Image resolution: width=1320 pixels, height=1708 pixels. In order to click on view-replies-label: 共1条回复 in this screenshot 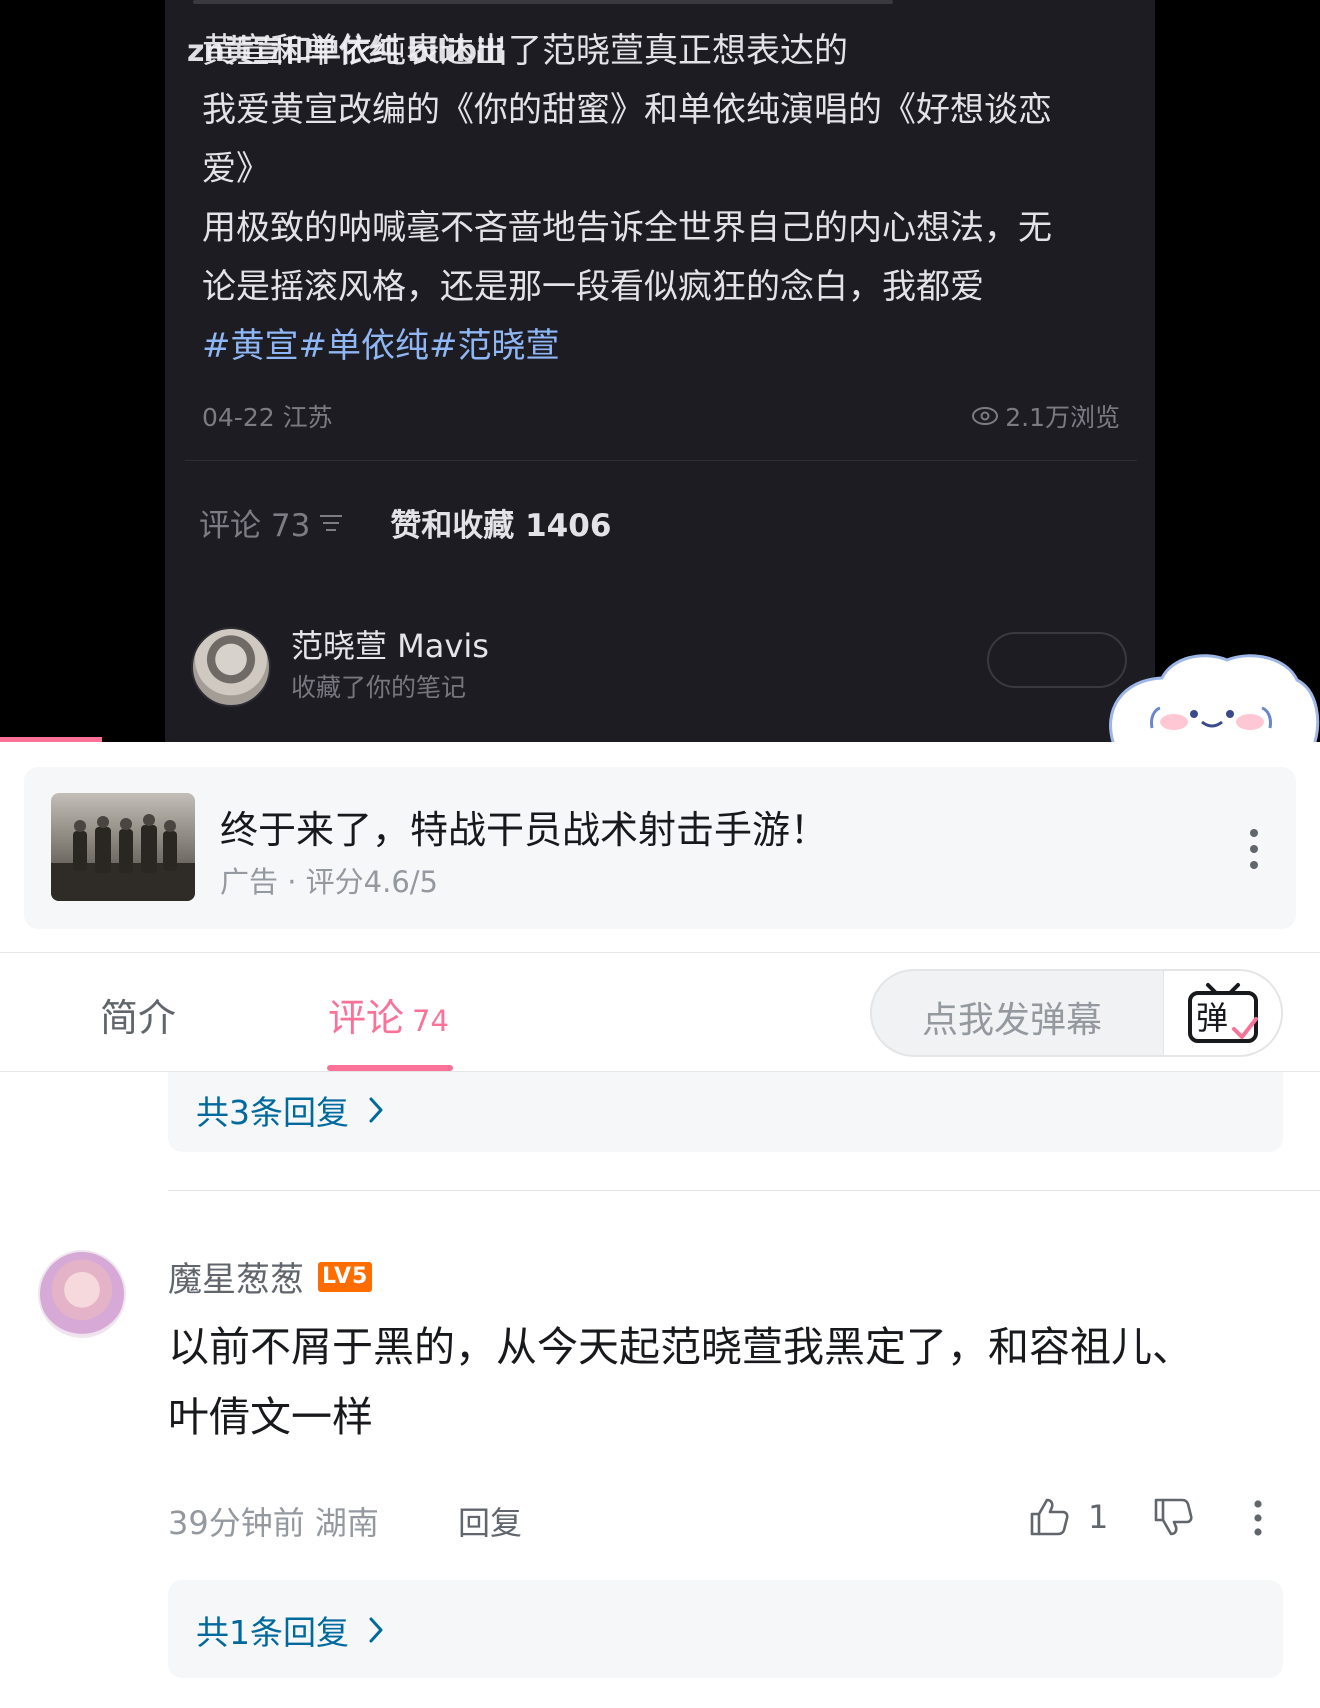, I will do `click(272, 1632)`.